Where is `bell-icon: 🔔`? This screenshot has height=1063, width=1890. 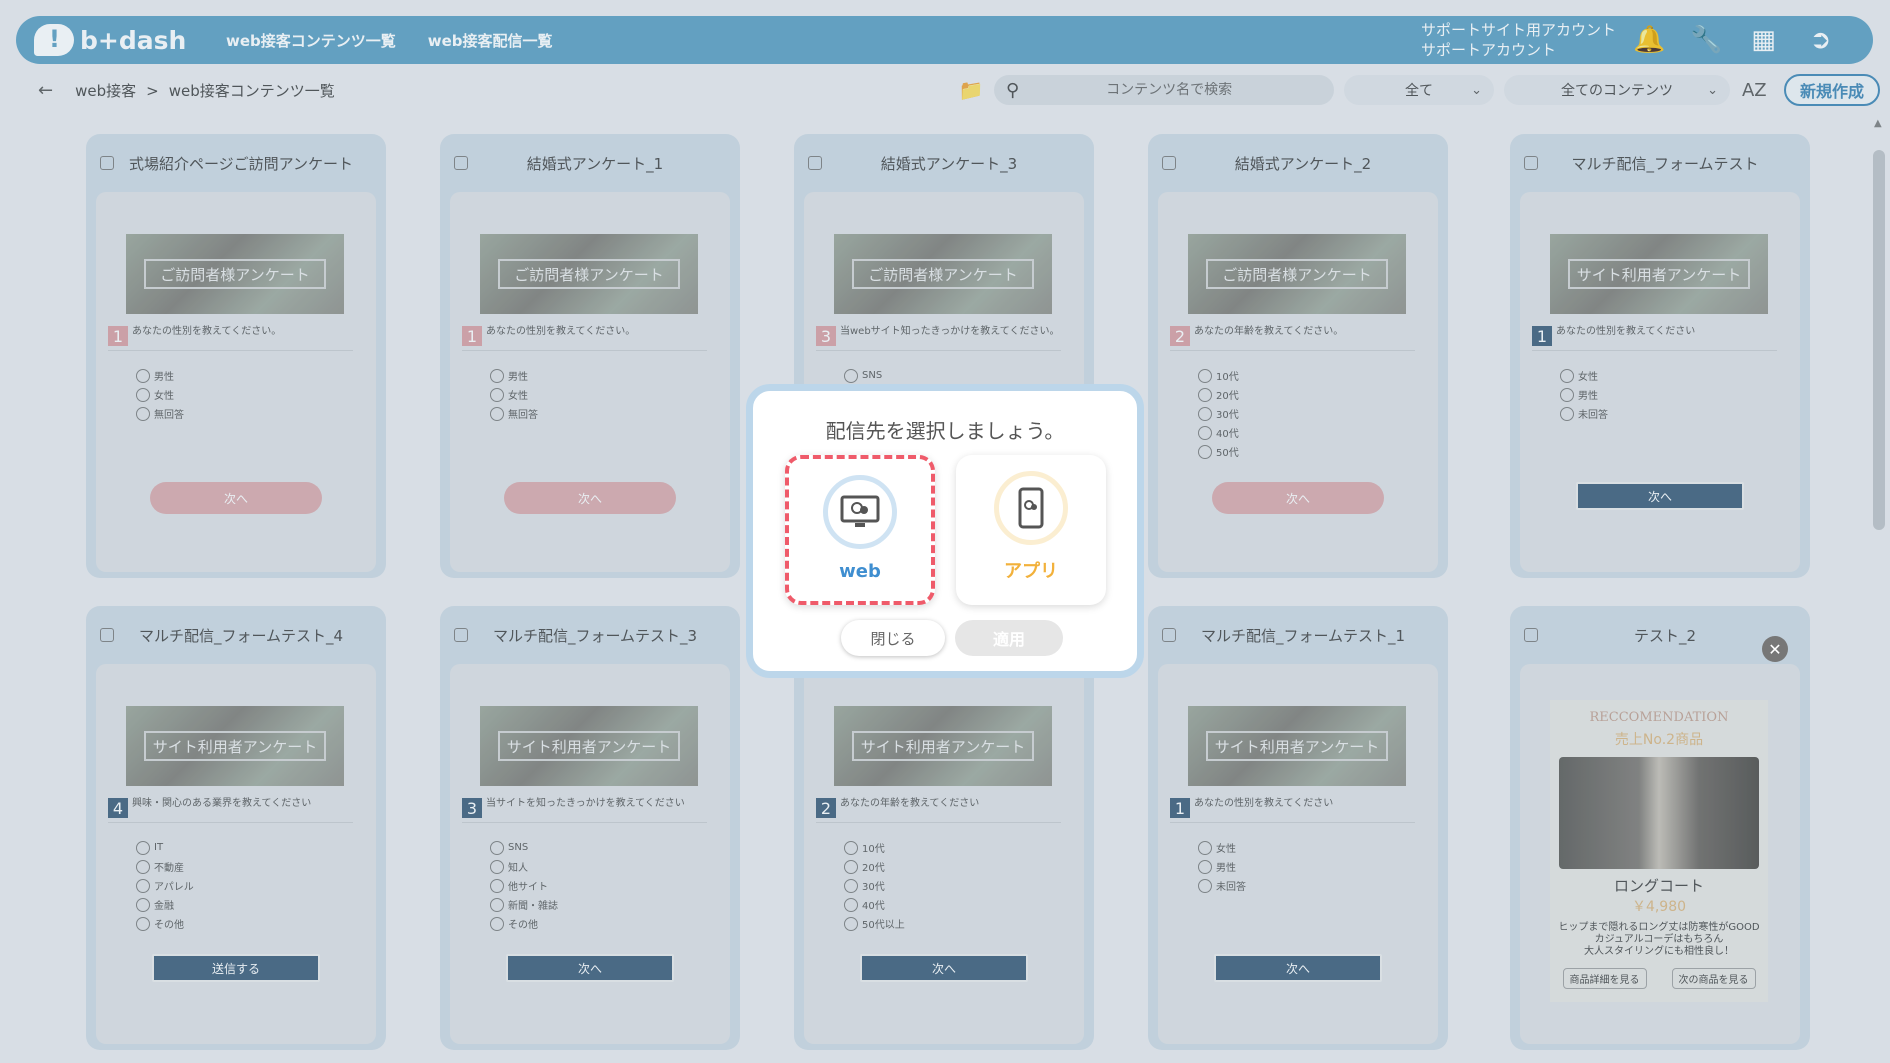 bell-icon: 🔔 is located at coordinates (1649, 40).